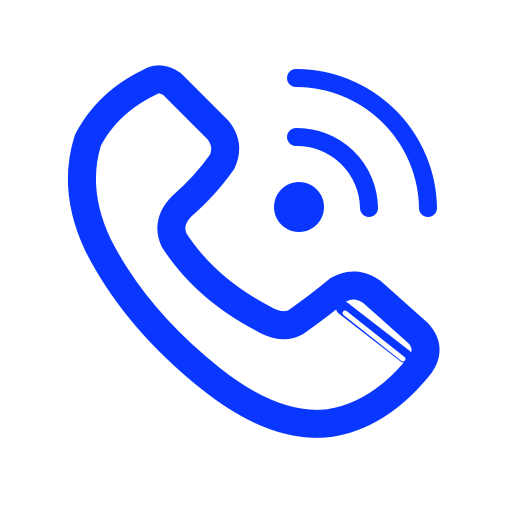 Image resolution: width=512 pixels, height=512 pixels. What do you see at coordinates (299, 207) in the screenshot?
I see `signal-dot` at bounding box center [299, 207].